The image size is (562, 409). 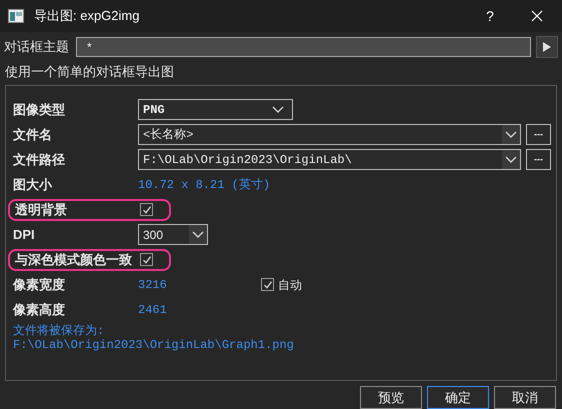 I want to click on field-label: 图大小, so click(x=33, y=185).